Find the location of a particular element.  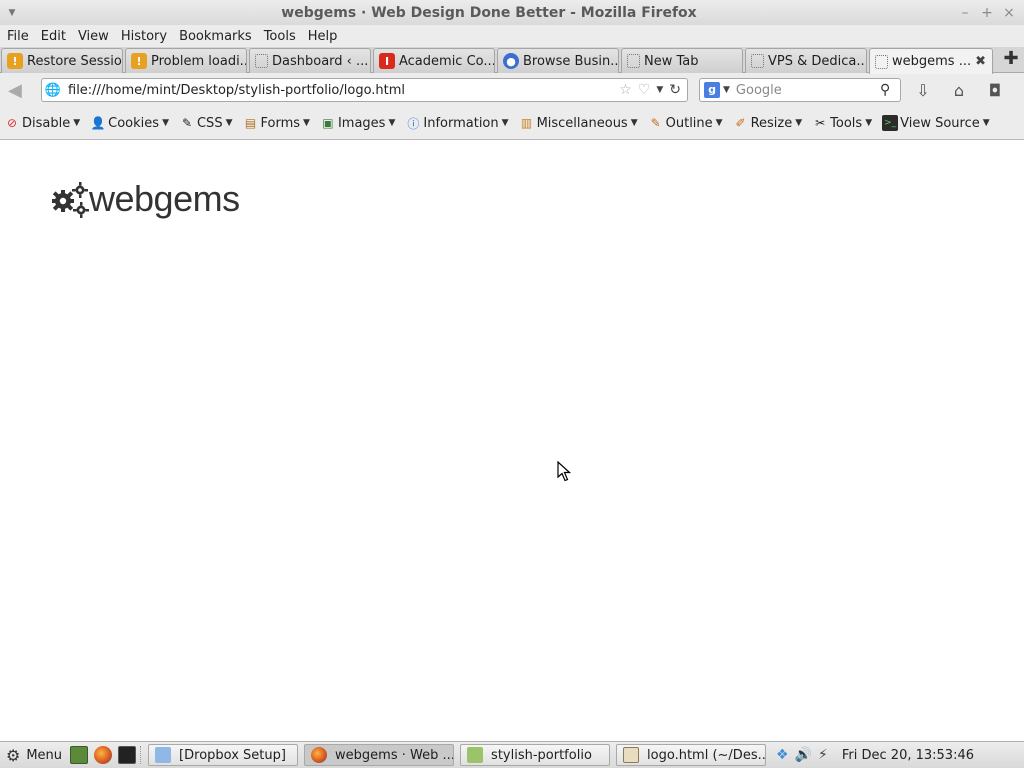

new-tab-button: ✚ is located at coordinates (1011, 60).